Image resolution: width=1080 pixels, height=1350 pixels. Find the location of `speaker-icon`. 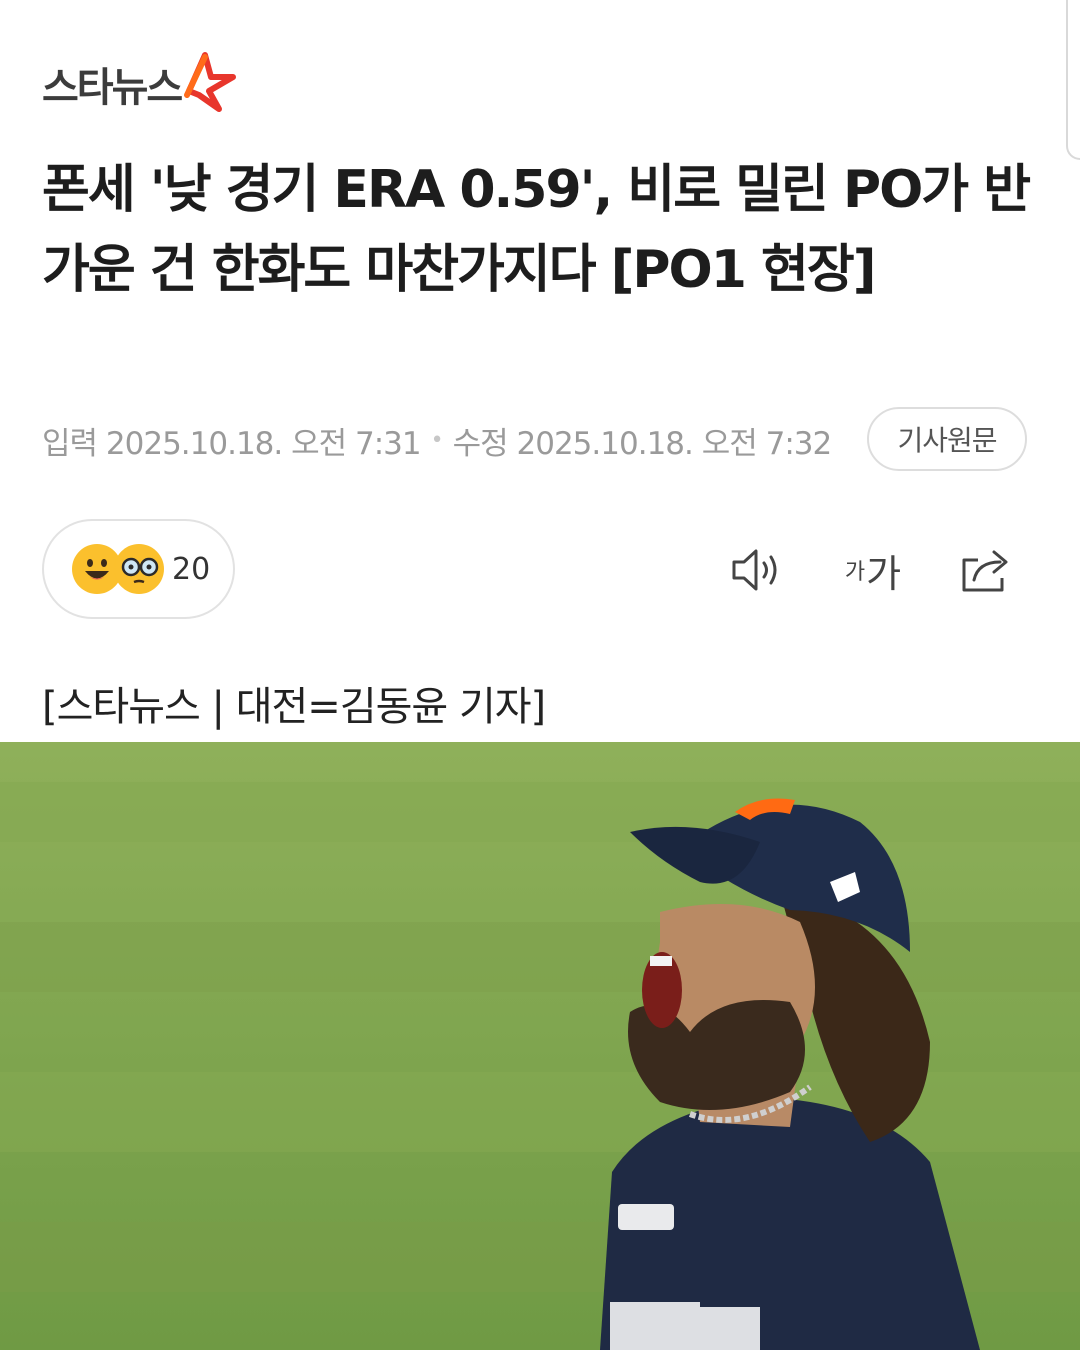

speaker-icon is located at coordinates (754, 570).